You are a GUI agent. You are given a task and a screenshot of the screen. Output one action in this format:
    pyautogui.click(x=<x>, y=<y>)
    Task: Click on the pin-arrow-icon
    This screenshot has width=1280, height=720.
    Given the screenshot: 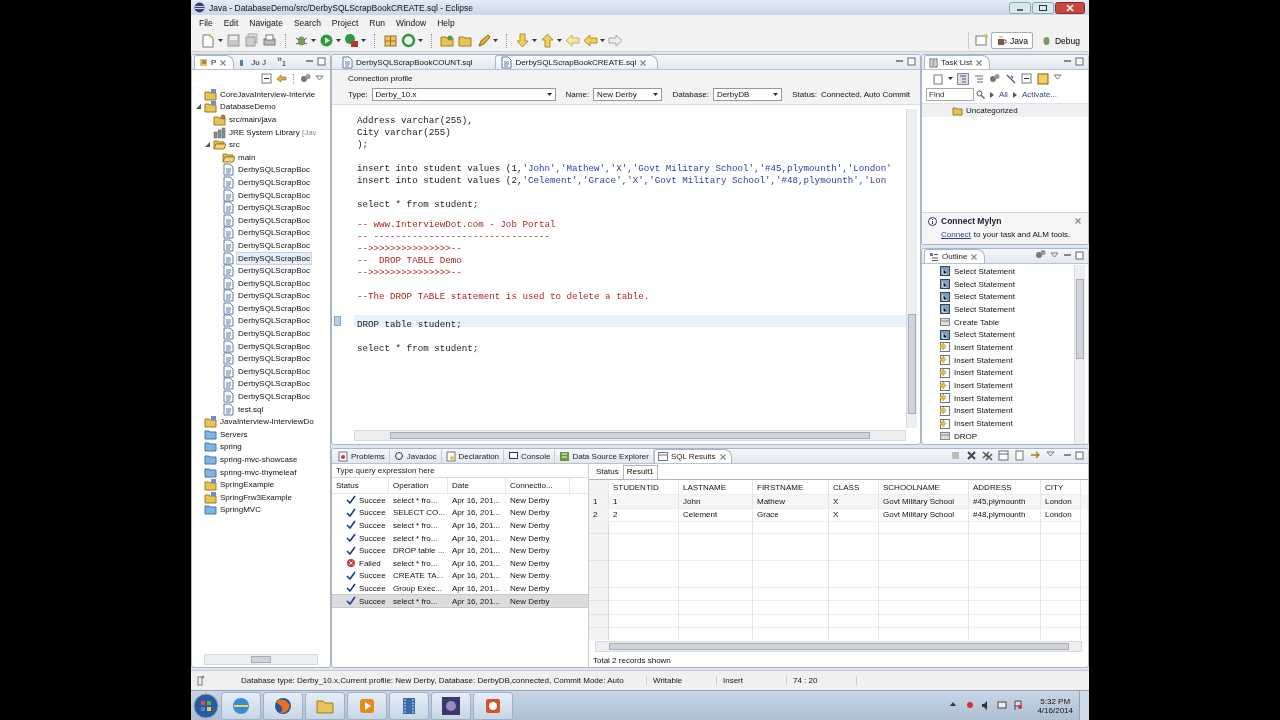 What is the action you would take?
    pyautogui.click(x=1035, y=455)
    